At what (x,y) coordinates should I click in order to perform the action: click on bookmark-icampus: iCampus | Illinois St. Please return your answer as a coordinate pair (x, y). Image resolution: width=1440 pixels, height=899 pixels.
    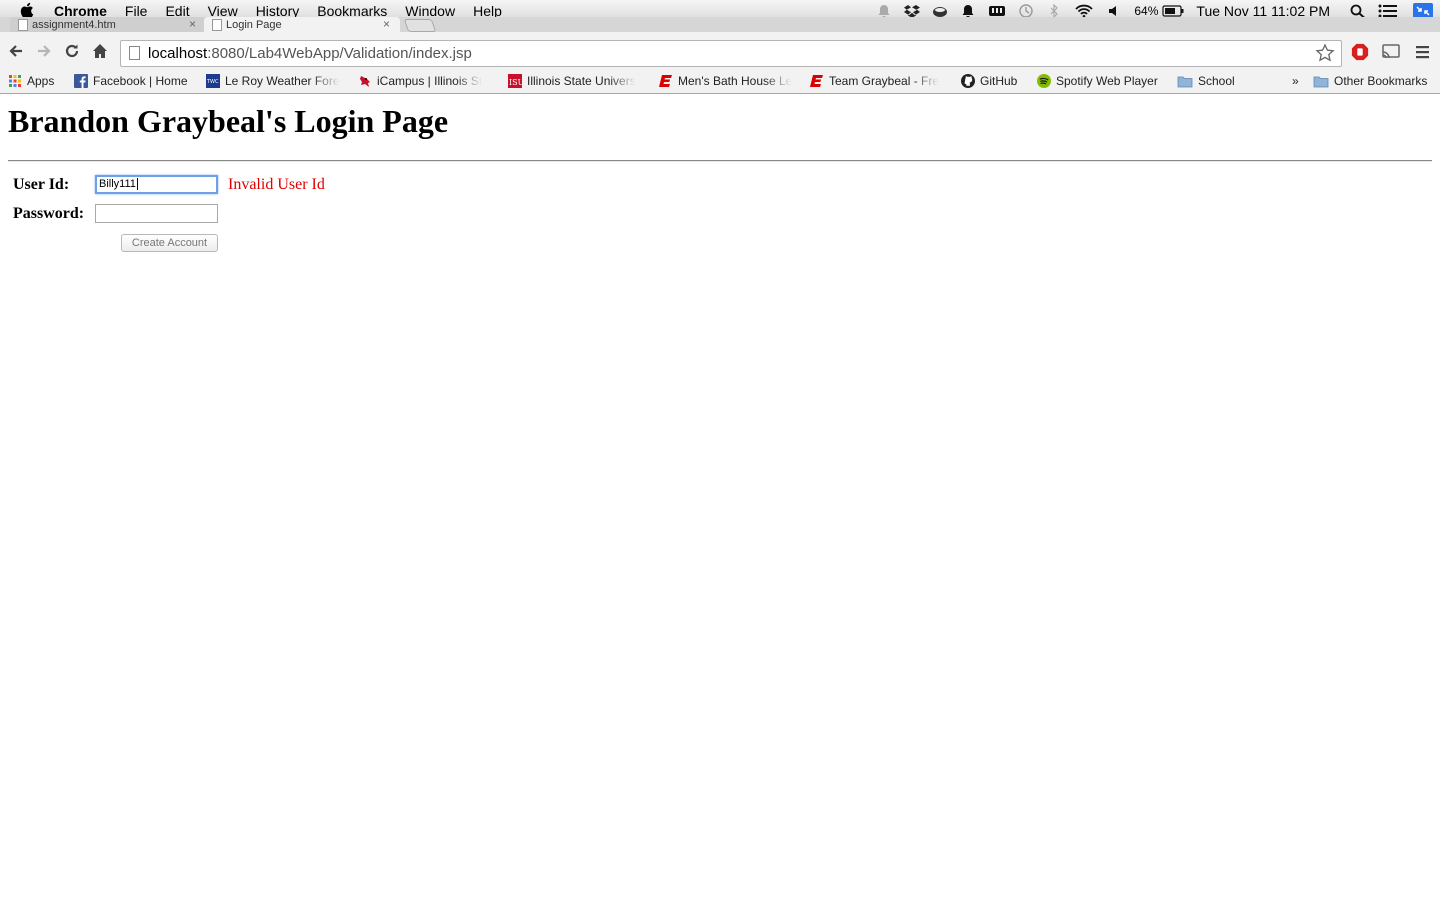
    Looking at the image, I should click on (425, 81).